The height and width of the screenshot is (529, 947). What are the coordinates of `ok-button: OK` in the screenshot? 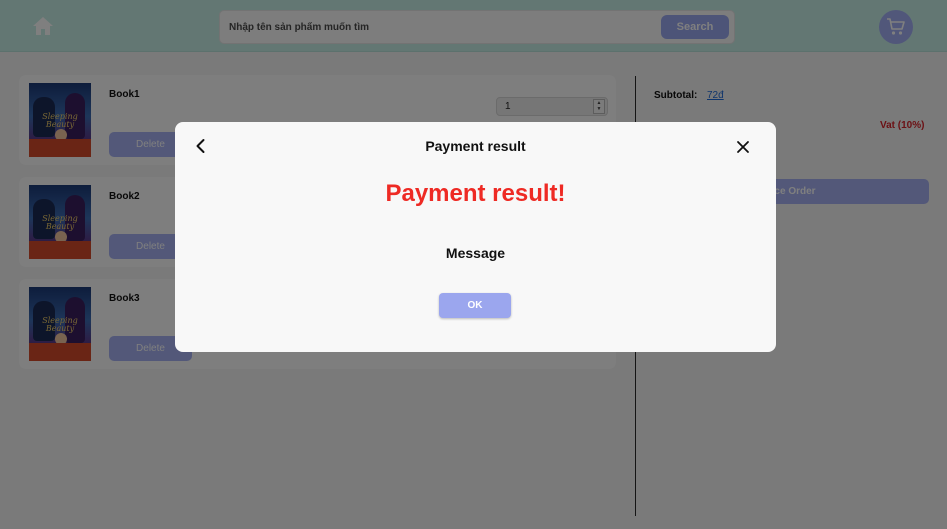 It's located at (475, 305).